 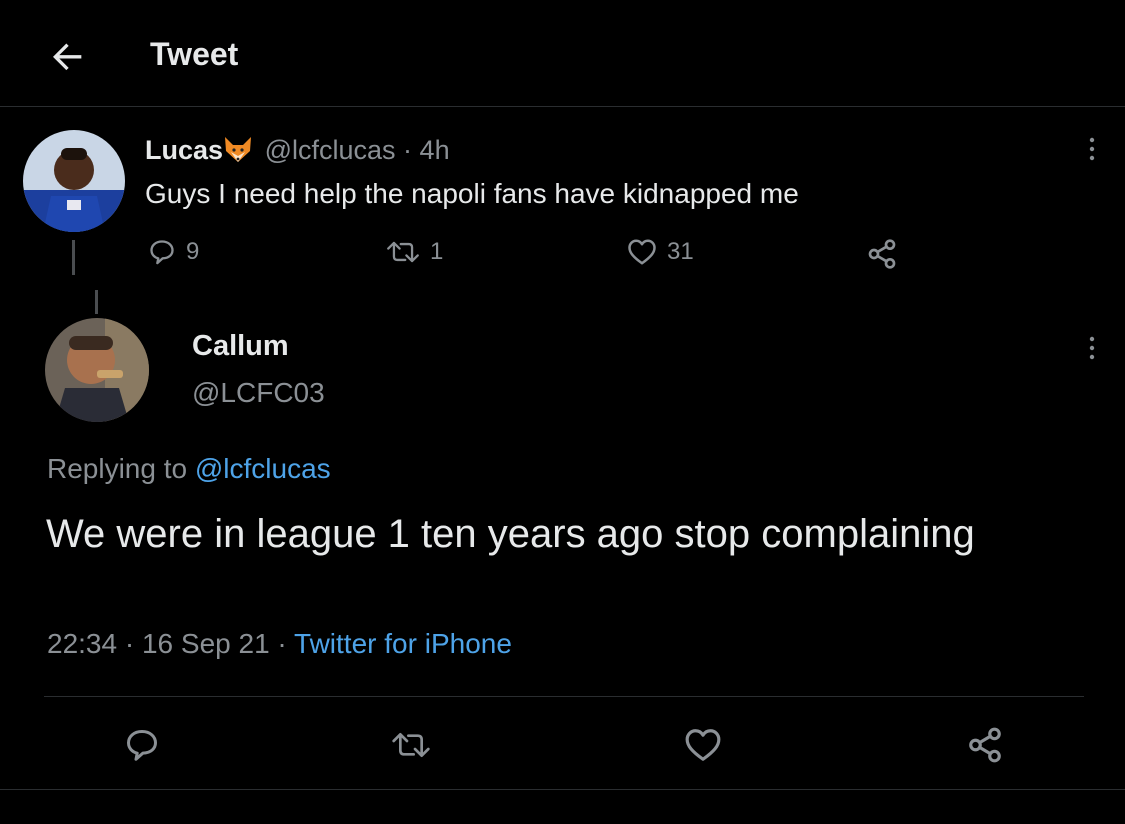 What do you see at coordinates (403, 643) in the screenshot?
I see `reply-source: Twitter for iPhone` at bounding box center [403, 643].